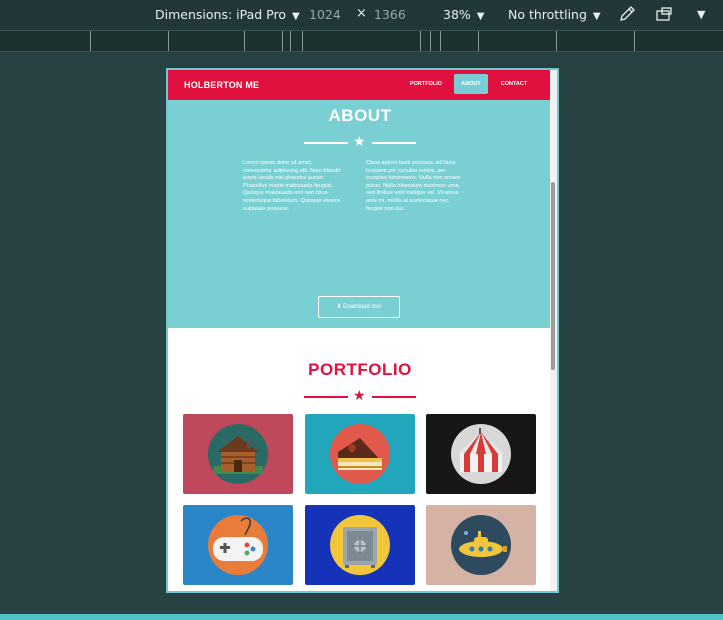 Image resolution: width=723 pixels, height=620 pixels. What do you see at coordinates (334, 14) in the screenshot?
I see `width-input: 1024` at bounding box center [334, 14].